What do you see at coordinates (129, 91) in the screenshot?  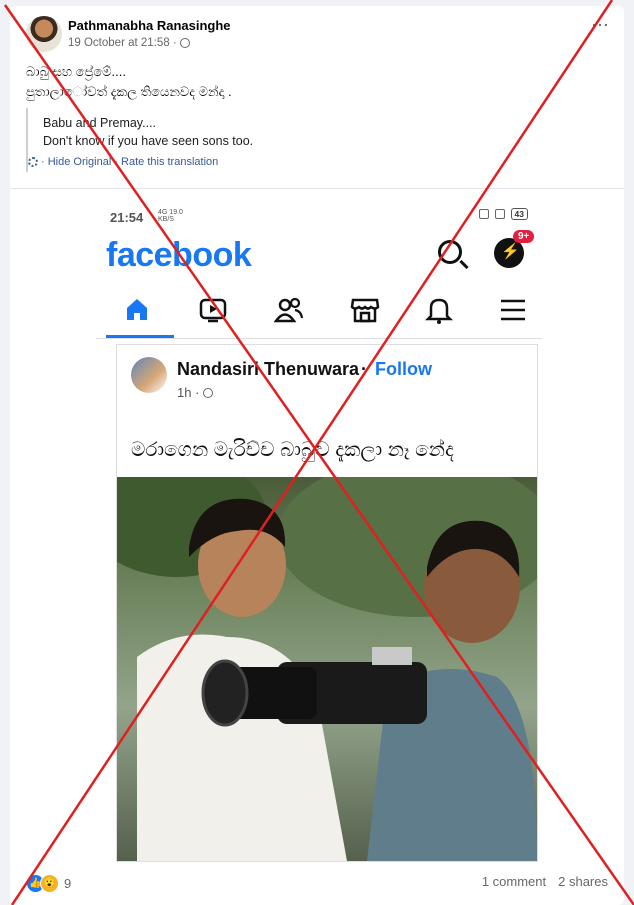 I see `post-text-line: පුතාලා‌ෝවත් දැකල තියෙනවද මන්දා .` at bounding box center [129, 91].